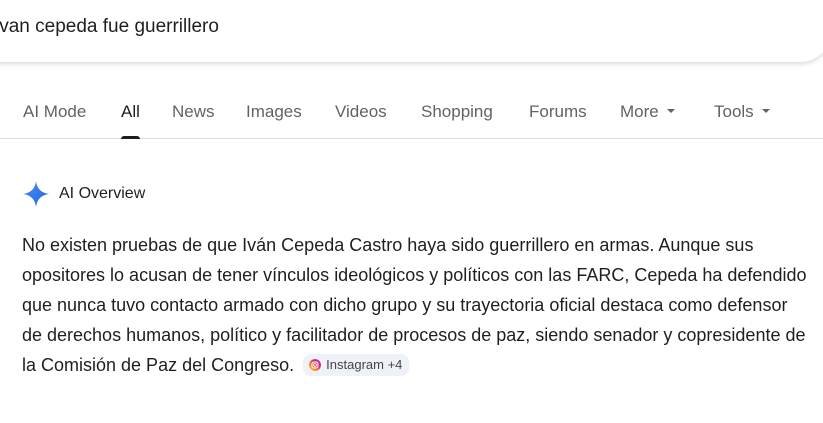 Image resolution: width=823 pixels, height=423 pixels. I want to click on tab-more: More, so click(647, 112).